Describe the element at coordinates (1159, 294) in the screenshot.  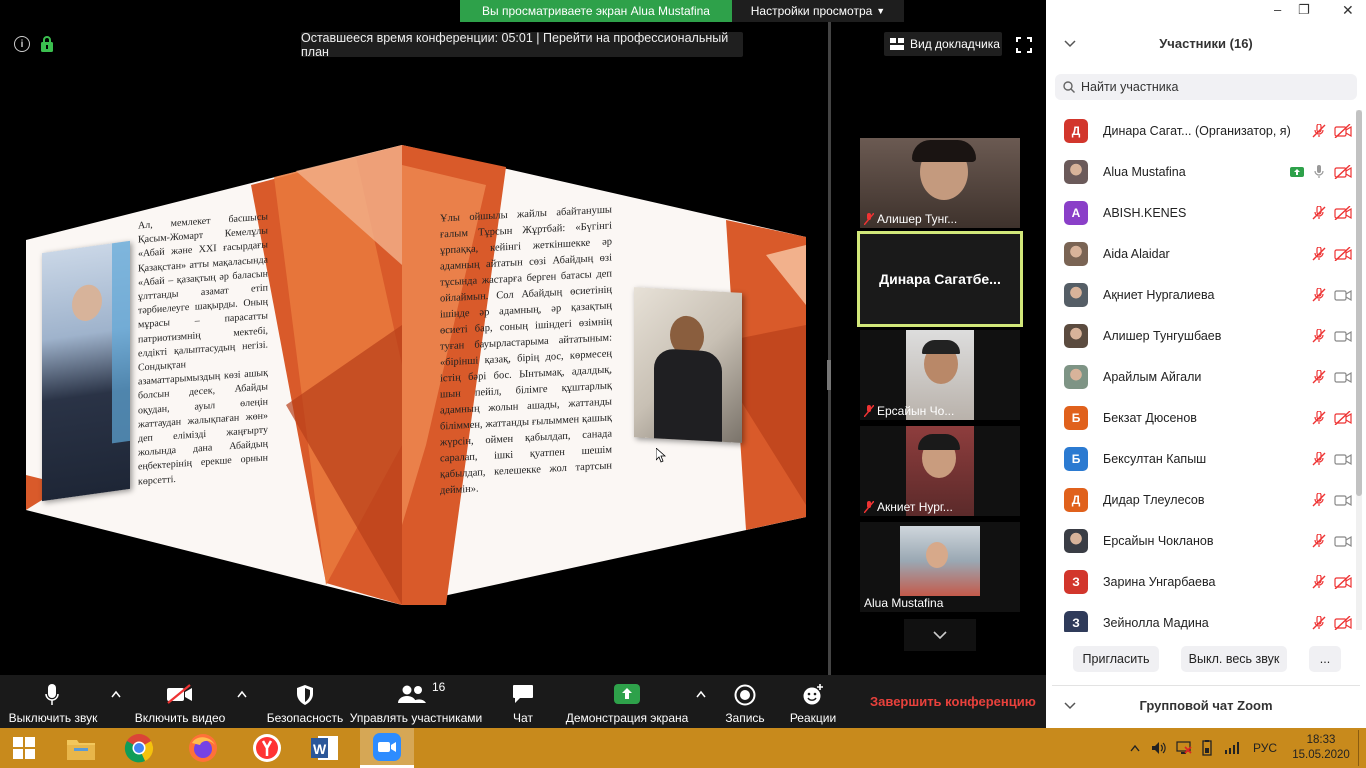
I see `participant-name: Ақниет Нургалиева` at that location.